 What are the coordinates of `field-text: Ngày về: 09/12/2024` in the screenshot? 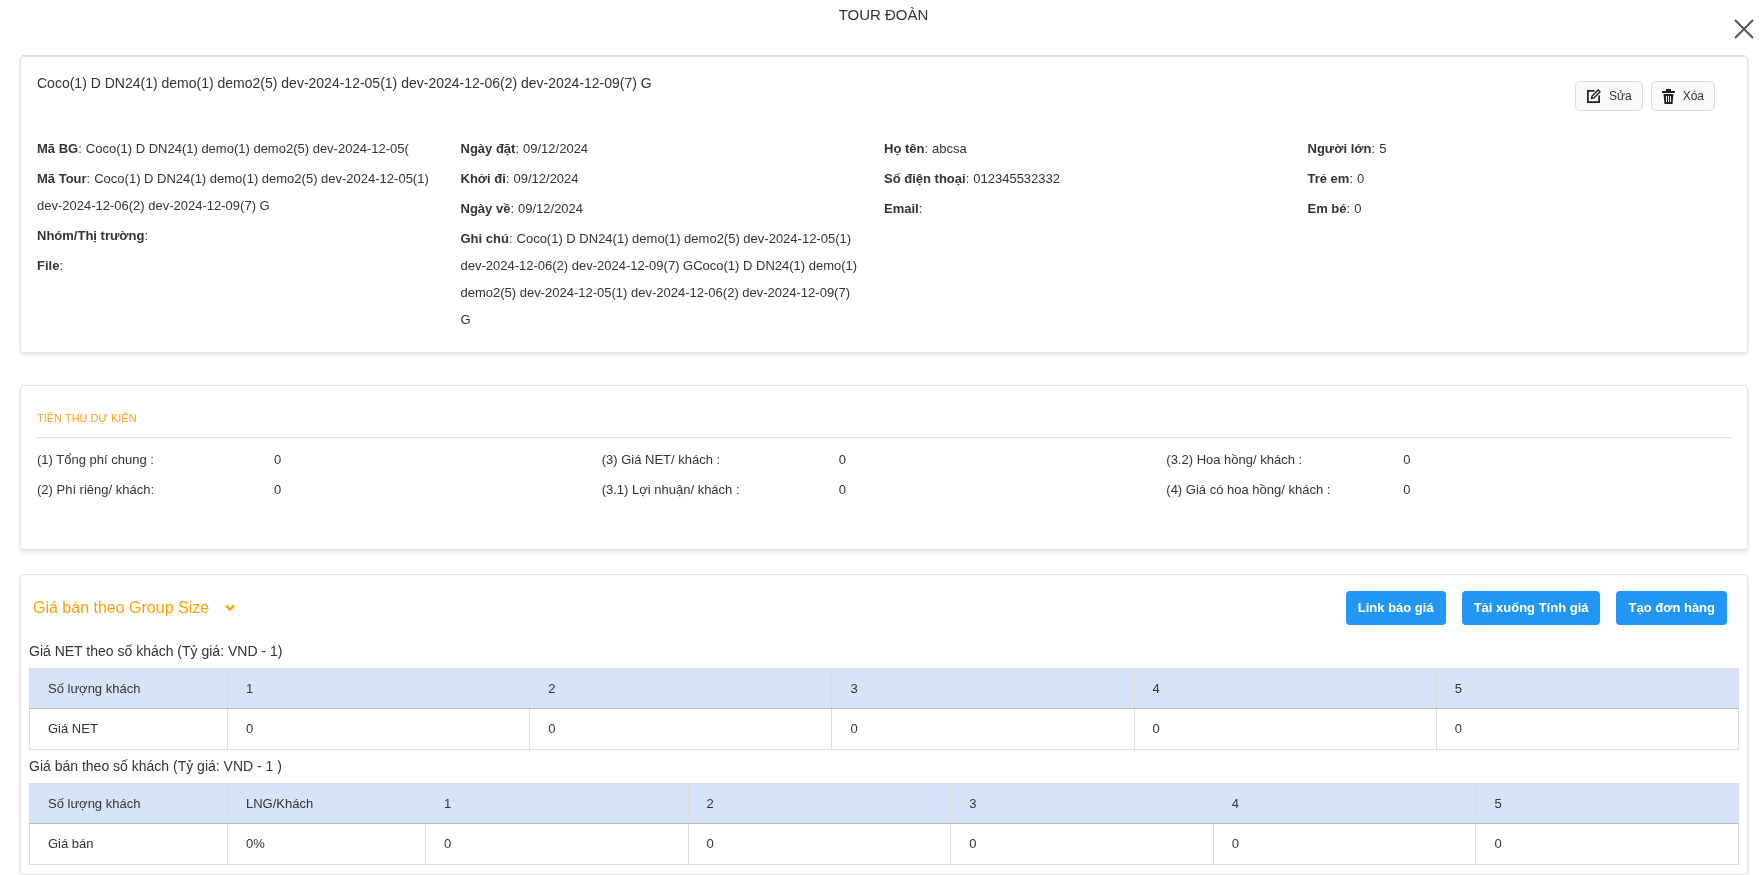 It's located at (522, 209).